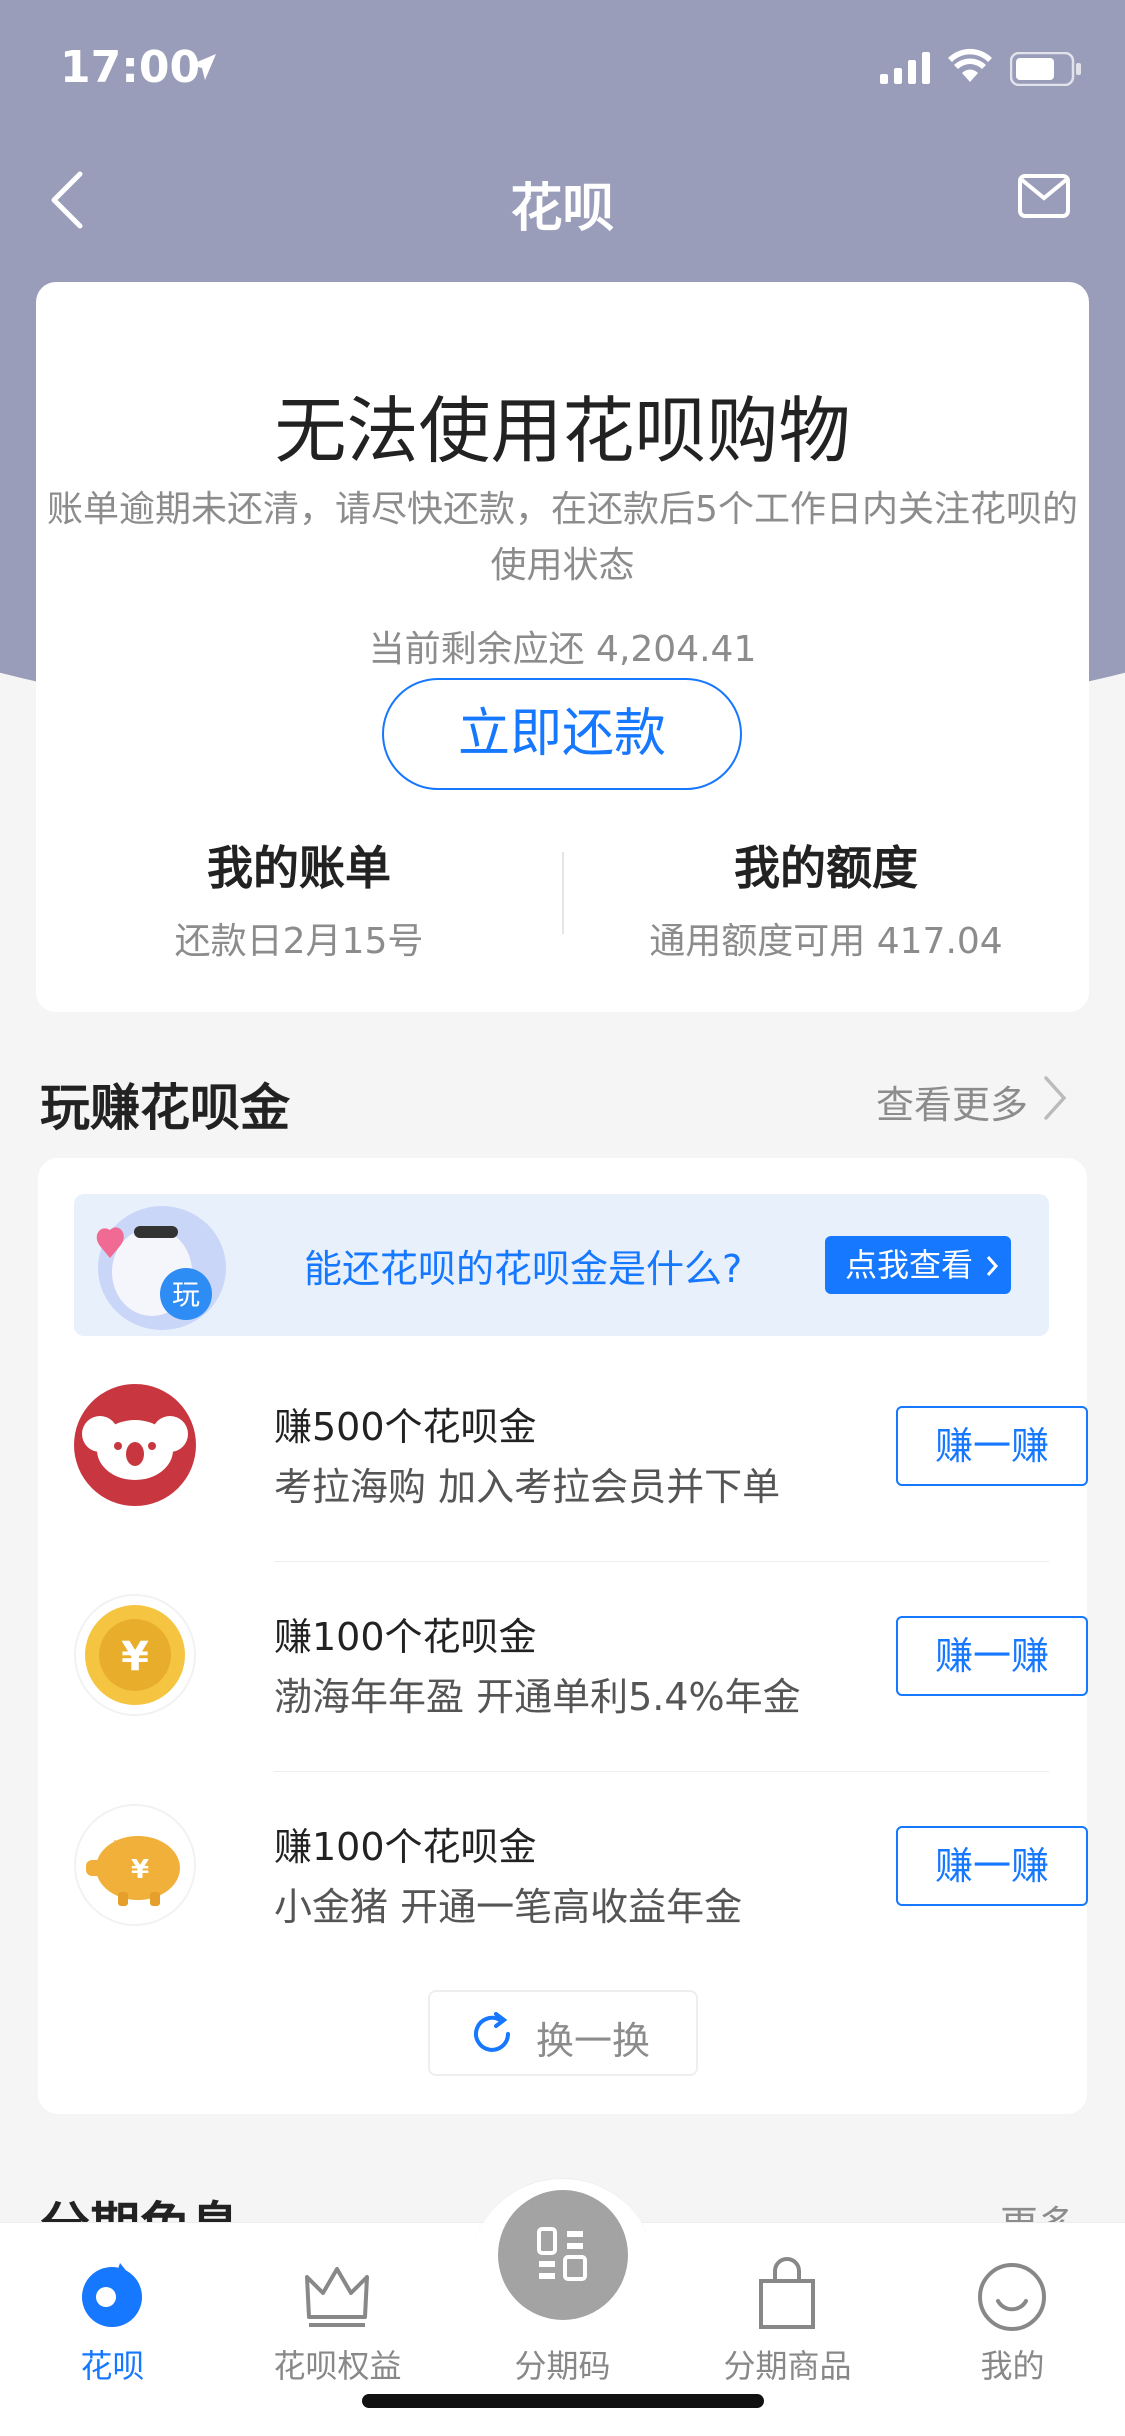 The image size is (1125, 2436). Describe the element at coordinates (562, 537) in the screenshot. I see `status-description: 账单逾期未还清，请尽快还款，在还款后5个工作日内关注花呗的使用状态` at that location.